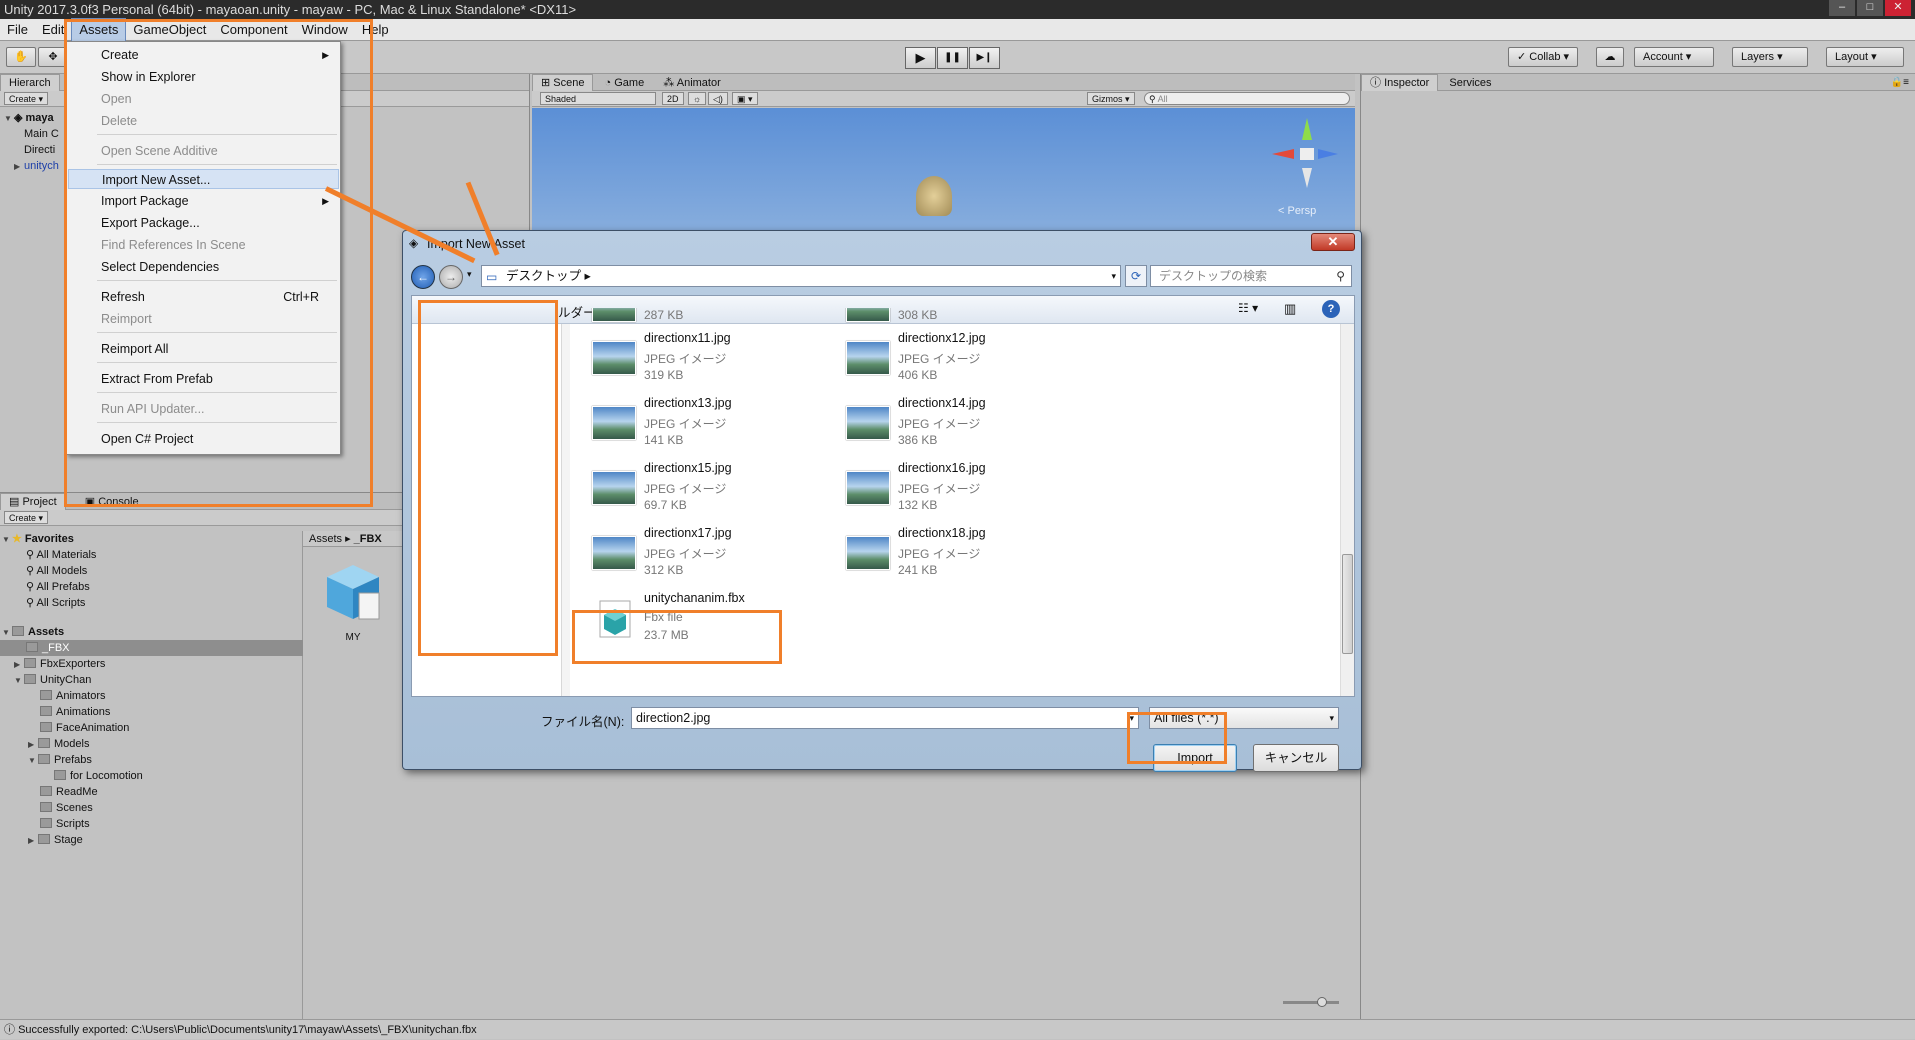  Describe the element at coordinates (1870, 8) in the screenshot. I see `maximize-icon: □` at that location.